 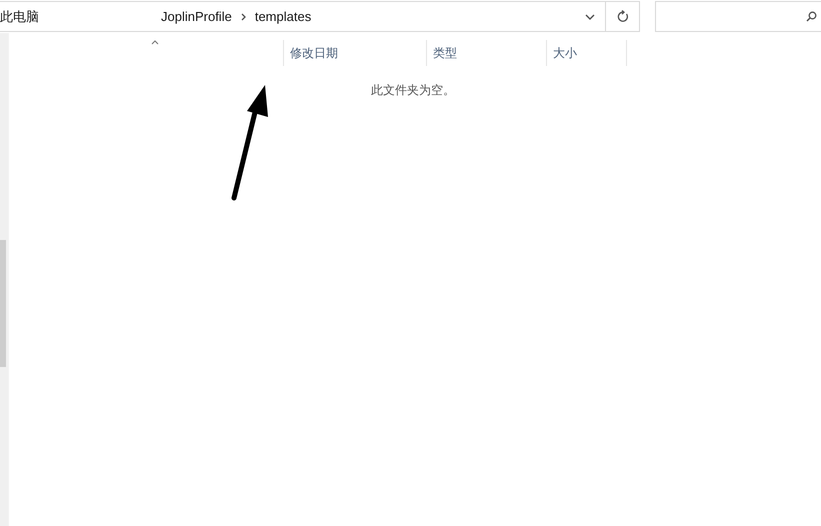 What do you see at coordinates (622, 16) in the screenshot?
I see `refresh-icon` at bounding box center [622, 16].